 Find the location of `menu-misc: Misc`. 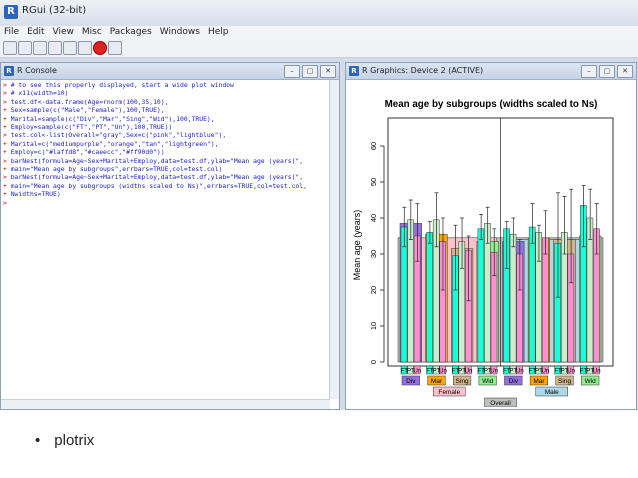

menu-misc: Misc is located at coordinates (92, 32).